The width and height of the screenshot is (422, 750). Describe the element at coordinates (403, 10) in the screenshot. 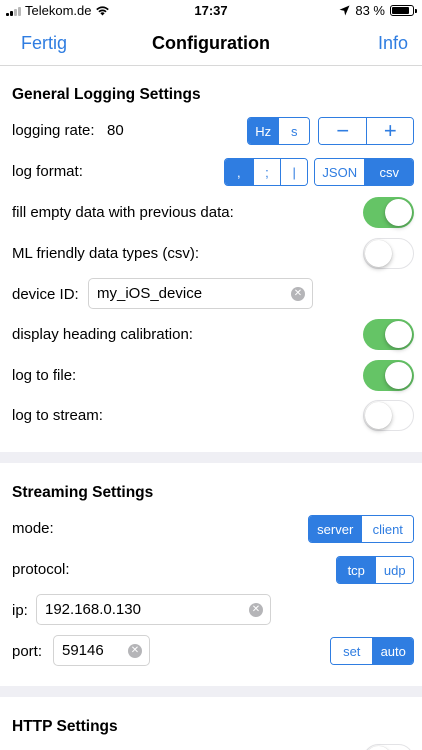

I see `battery-icon` at that location.